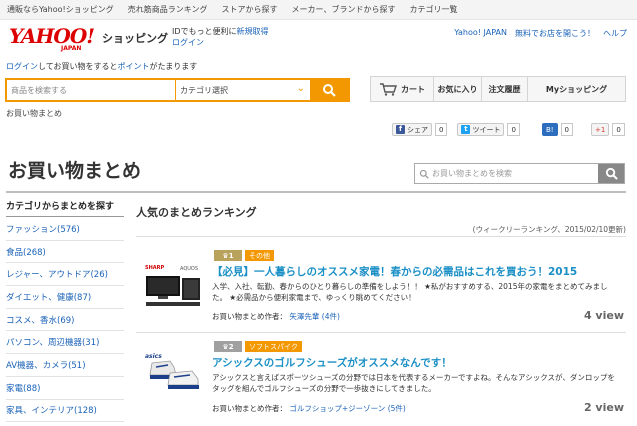  Describe the element at coordinates (204, 31) in the screenshot. I see `id-text: IDでもっと便利に` at that location.